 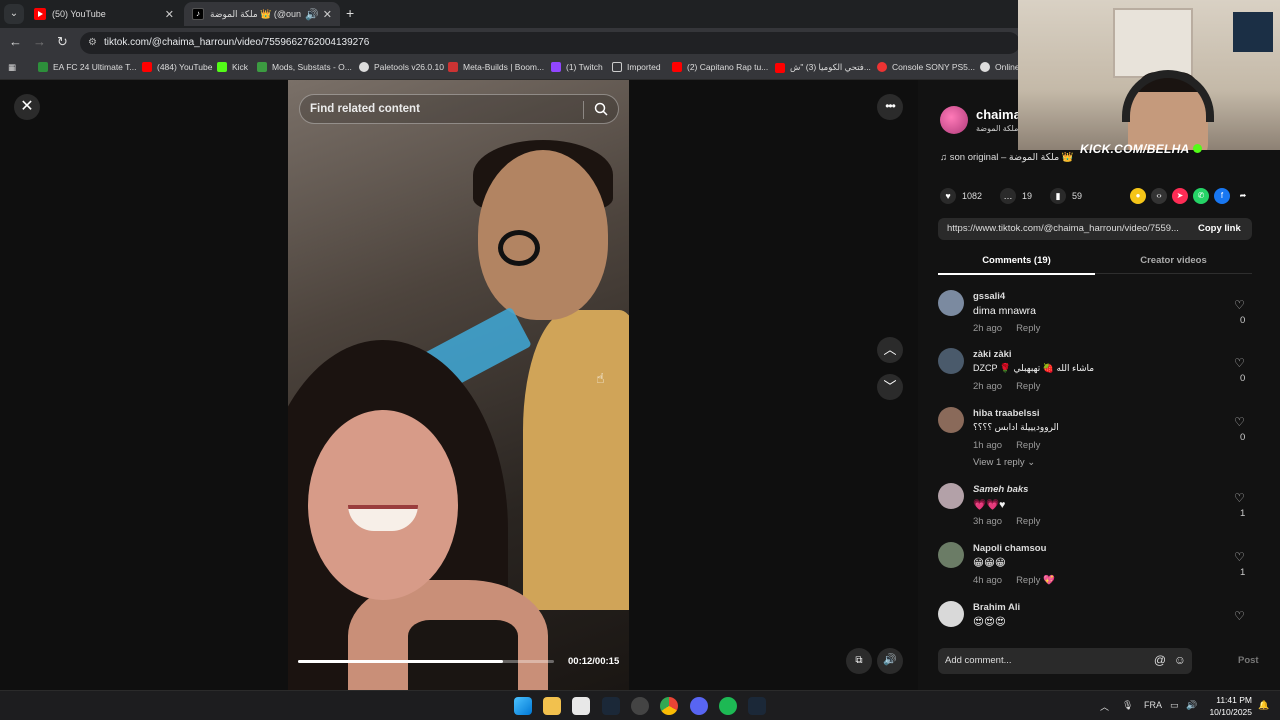 I want to click on tab-tiktok: ♪ ملكة الموضة 👑 (@oun 🔊 ✕, so click(x=262, y=14).